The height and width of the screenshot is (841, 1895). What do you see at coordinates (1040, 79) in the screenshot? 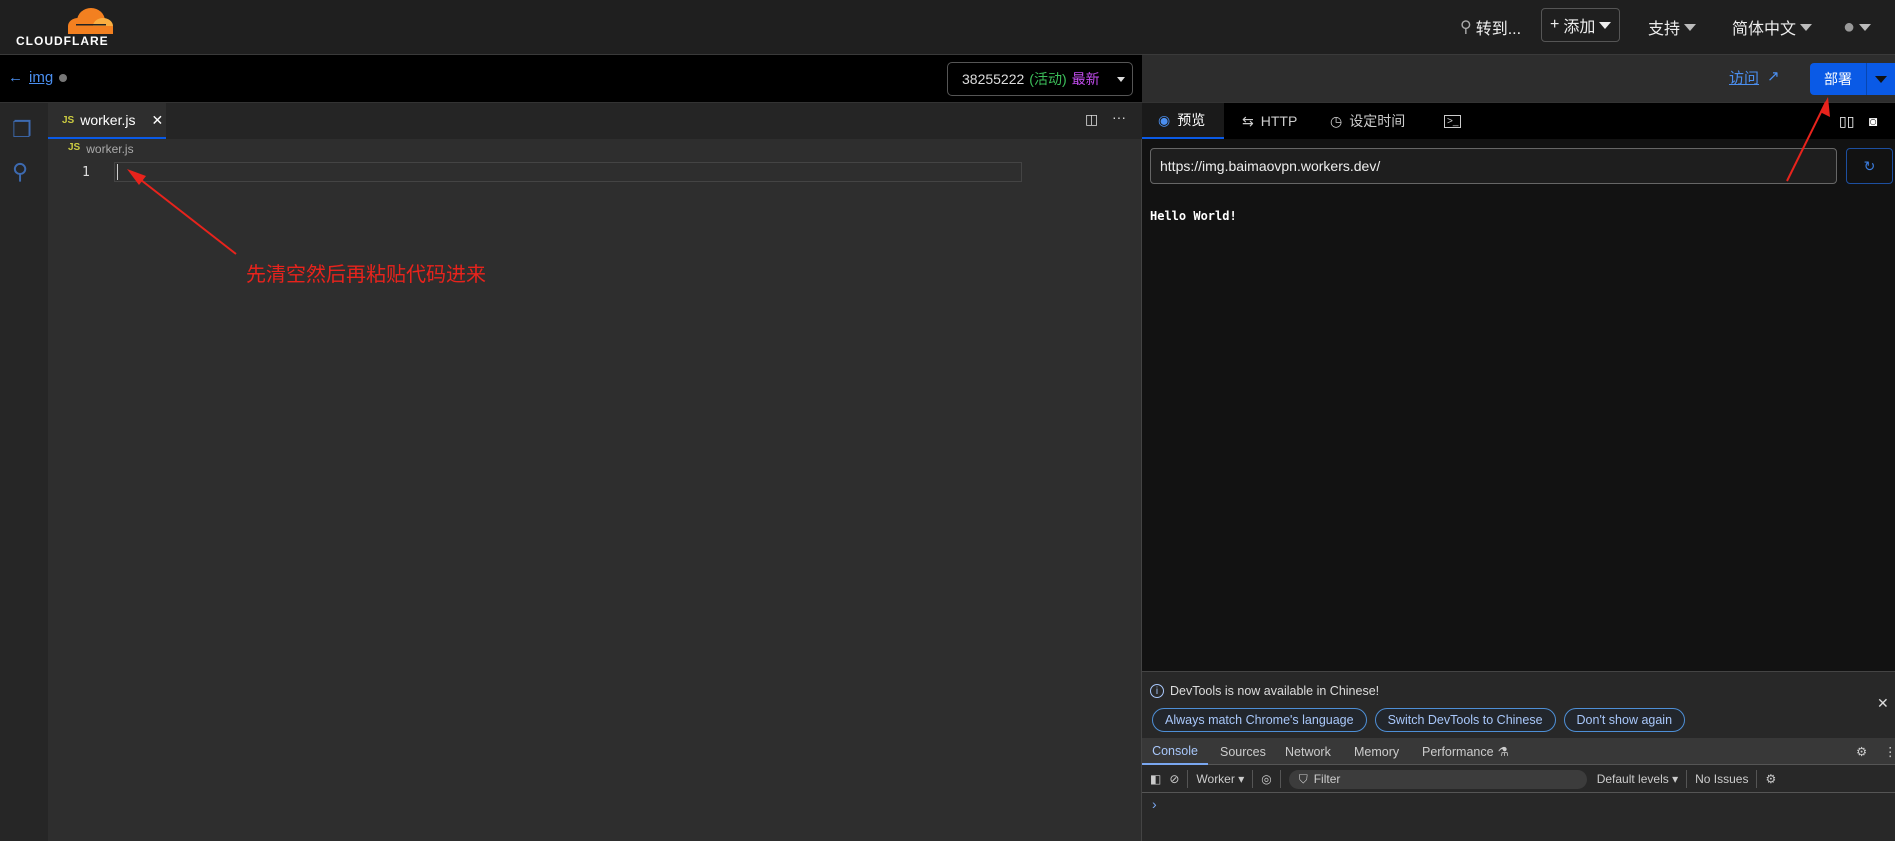
I see `version-select: 38255222 (活动) 最新` at bounding box center [1040, 79].